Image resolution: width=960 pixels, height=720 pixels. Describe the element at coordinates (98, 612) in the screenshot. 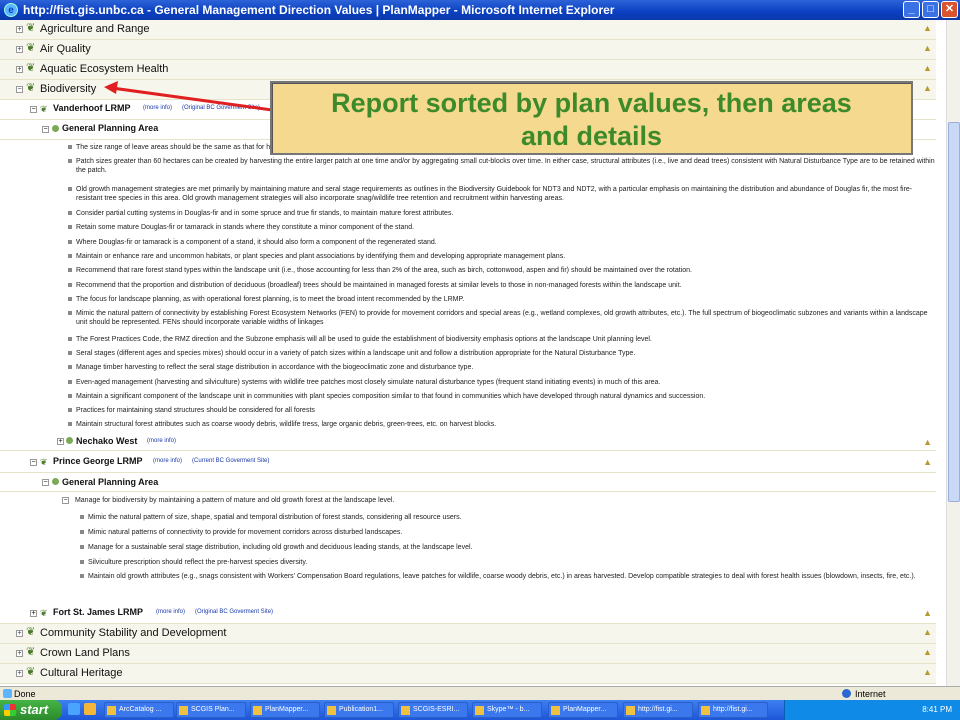

I see `plan-name: Fort St. James LRMP` at that location.